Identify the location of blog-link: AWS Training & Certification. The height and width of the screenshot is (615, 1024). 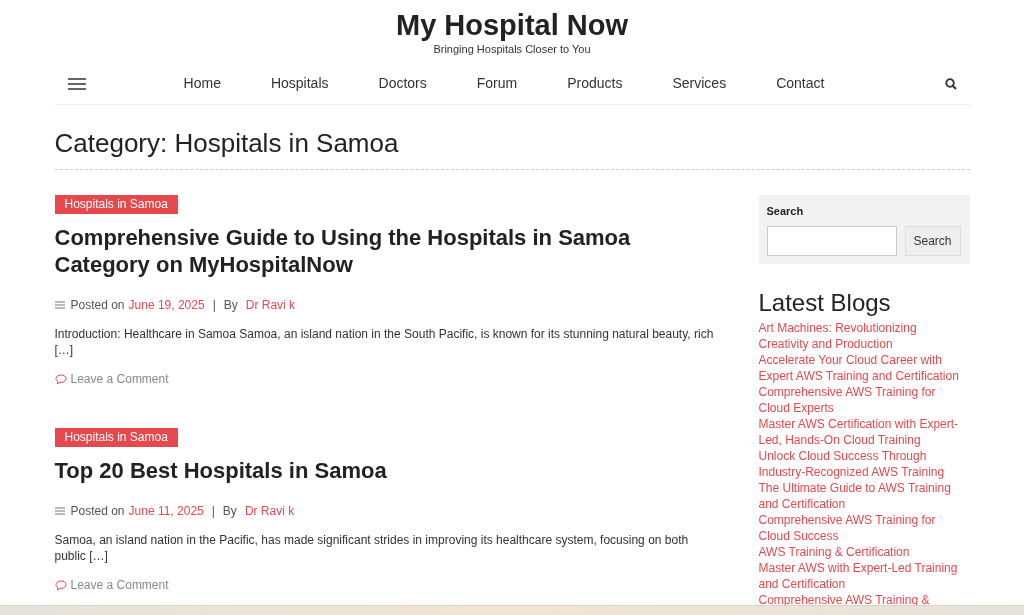
(864, 551).